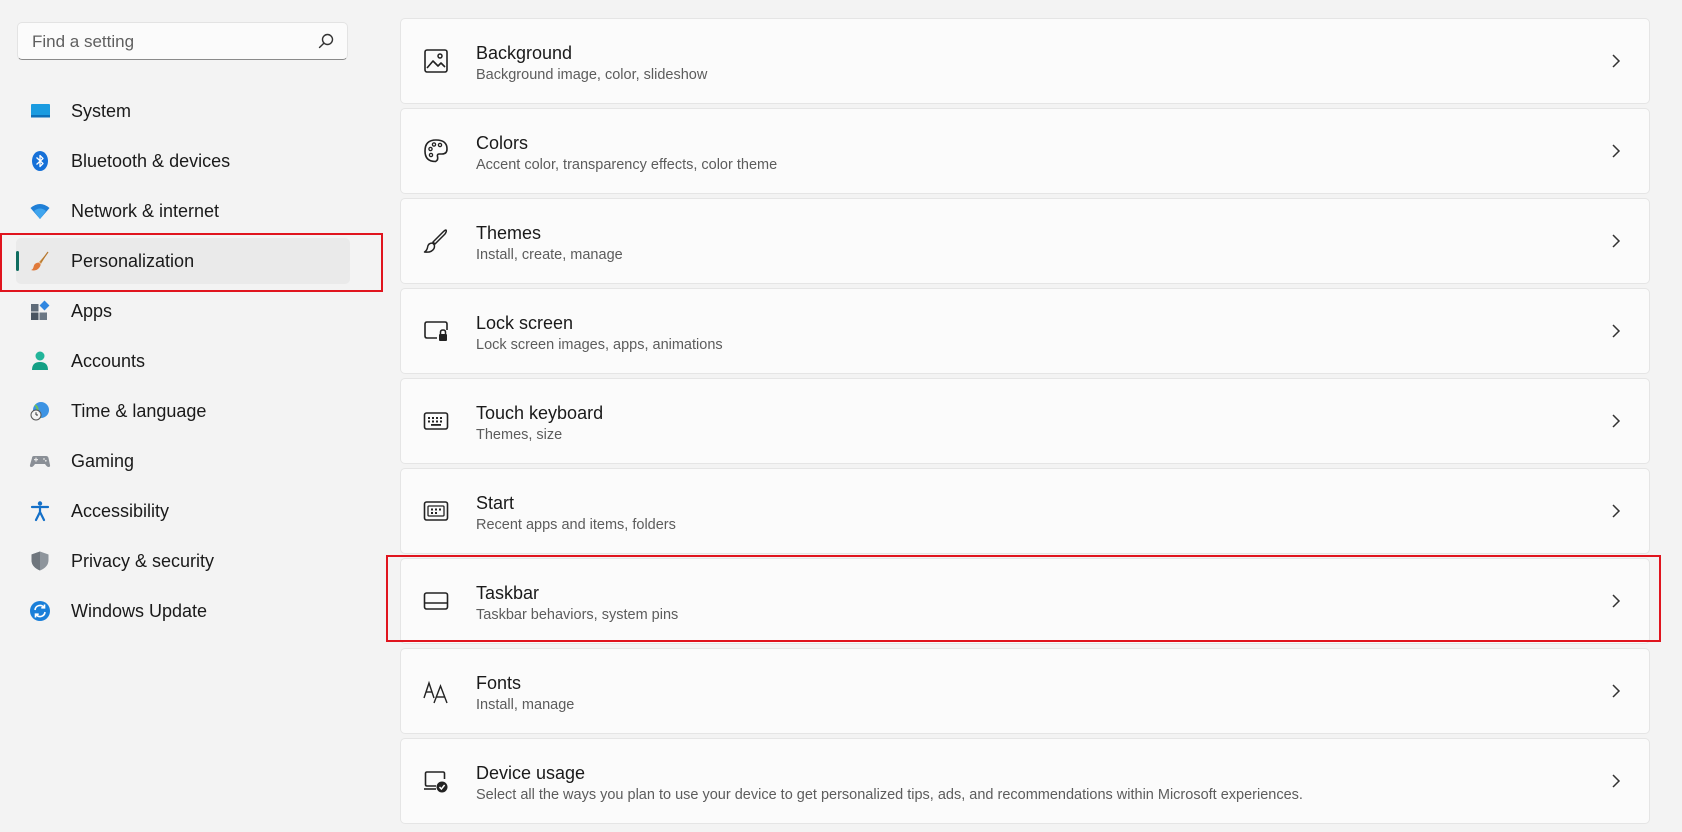 Image resolution: width=1682 pixels, height=832 pixels. I want to click on palette-icon, so click(436, 151).